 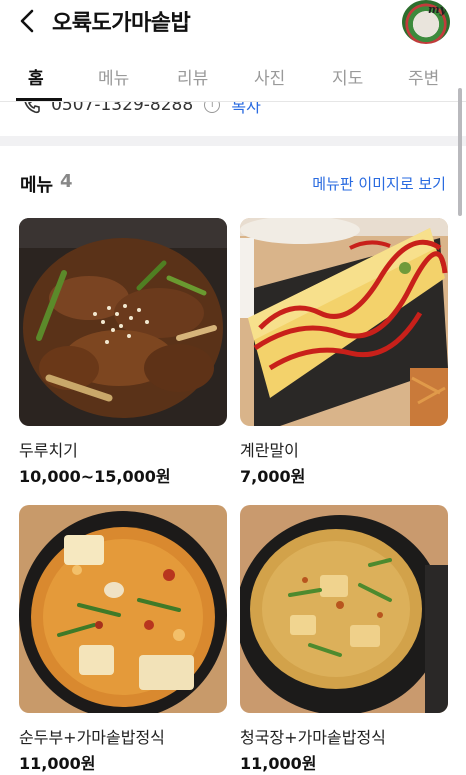 What do you see at coordinates (344, 322) in the screenshot?
I see `menu-item-photo-omelette` at bounding box center [344, 322].